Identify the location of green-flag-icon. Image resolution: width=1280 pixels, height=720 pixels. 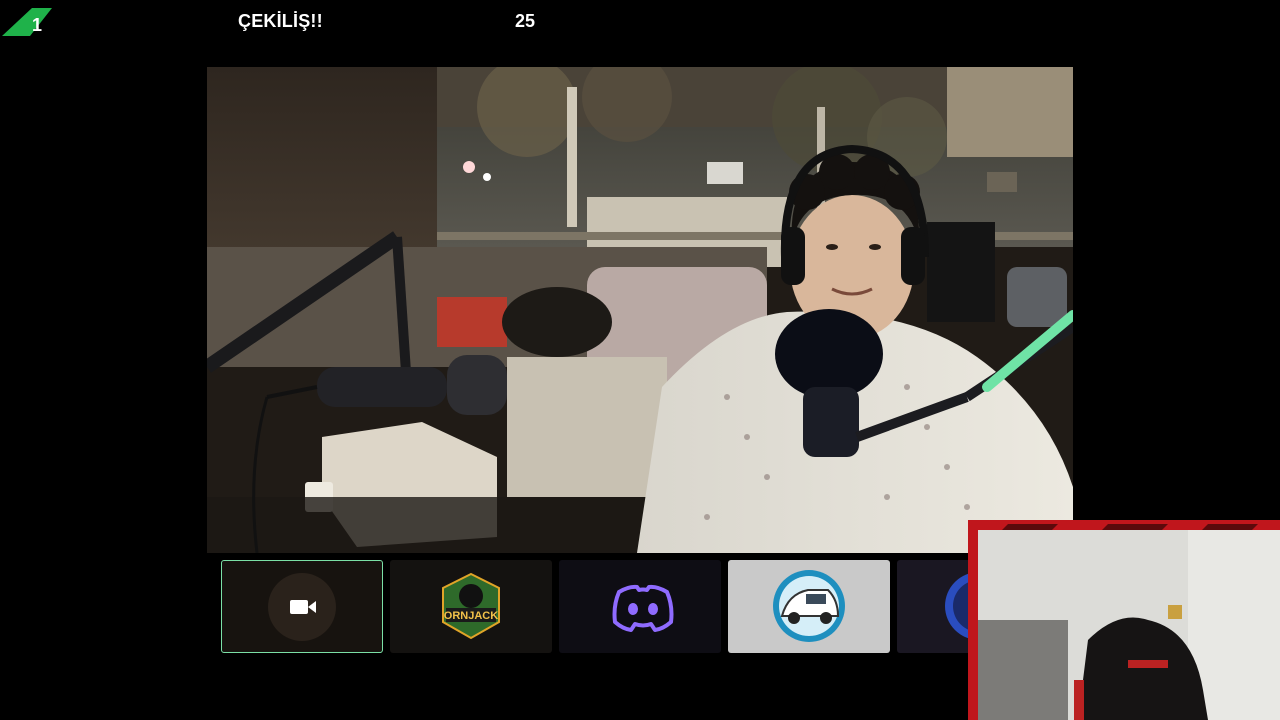
(27, 22).